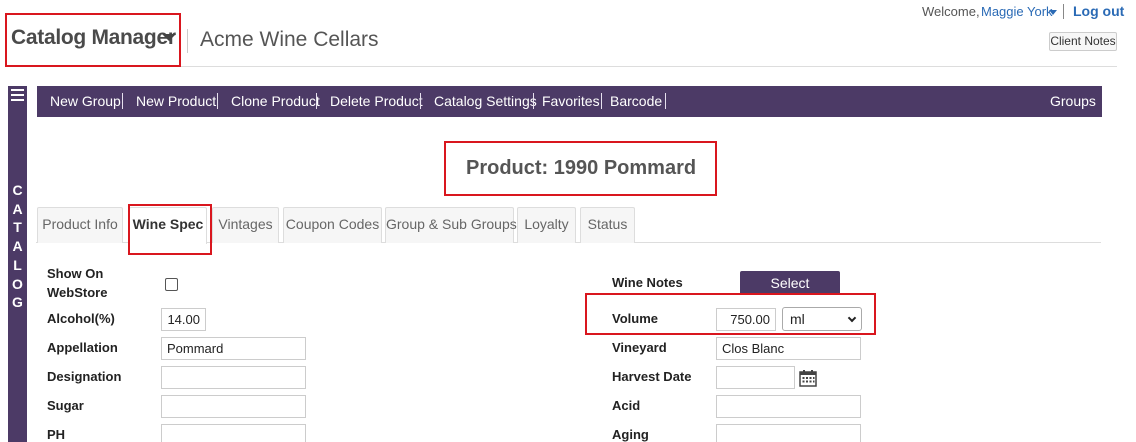  Describe the element at coordinates (80, 225) in the screenshot. I see `tab-product-info: Product Info` at that location.